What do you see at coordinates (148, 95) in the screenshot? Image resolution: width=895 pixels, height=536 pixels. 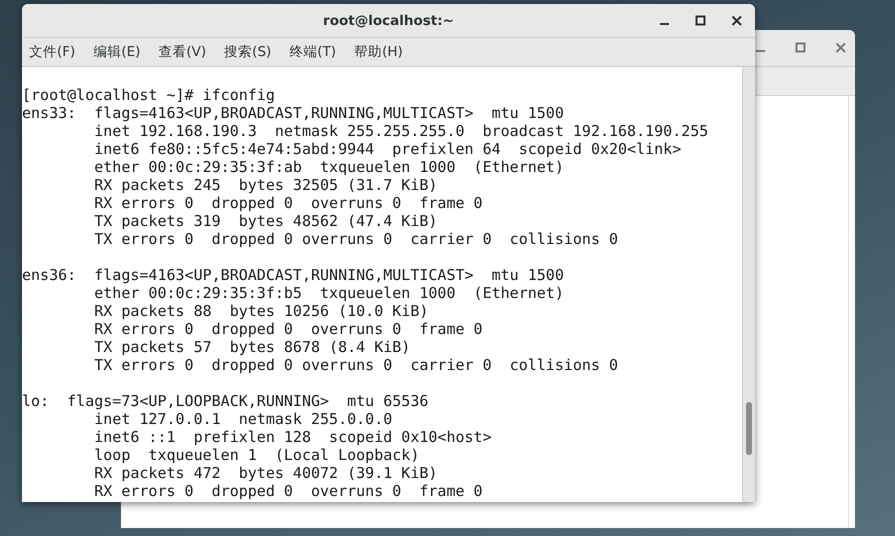 I see `terminal-line: [root@localhost ~]# ifconfig` at bounding box center [148, 95].